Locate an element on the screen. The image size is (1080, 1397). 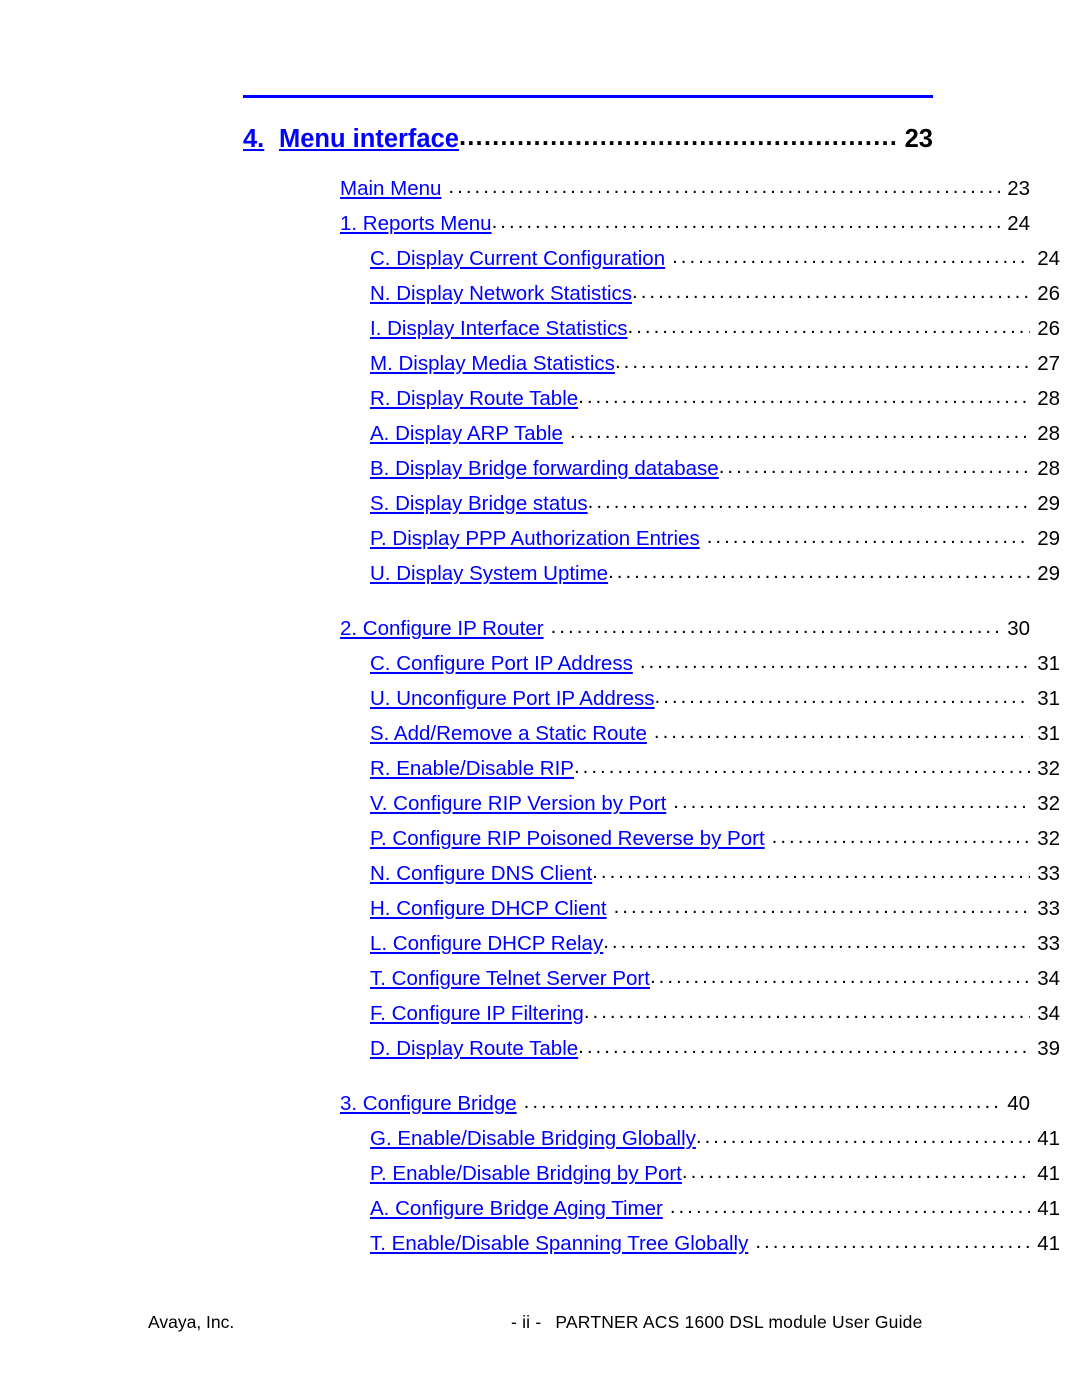
toc-entry-label: R. Display Route Table is located at coordinates (474, 399).